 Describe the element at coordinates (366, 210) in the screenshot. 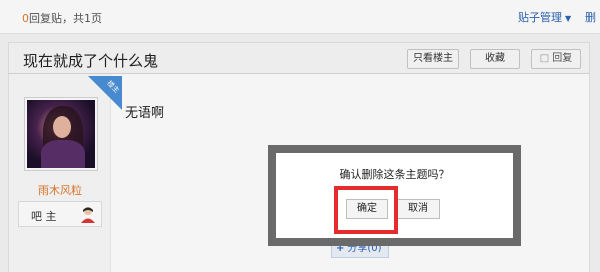

I see `highlight-box` at that location.